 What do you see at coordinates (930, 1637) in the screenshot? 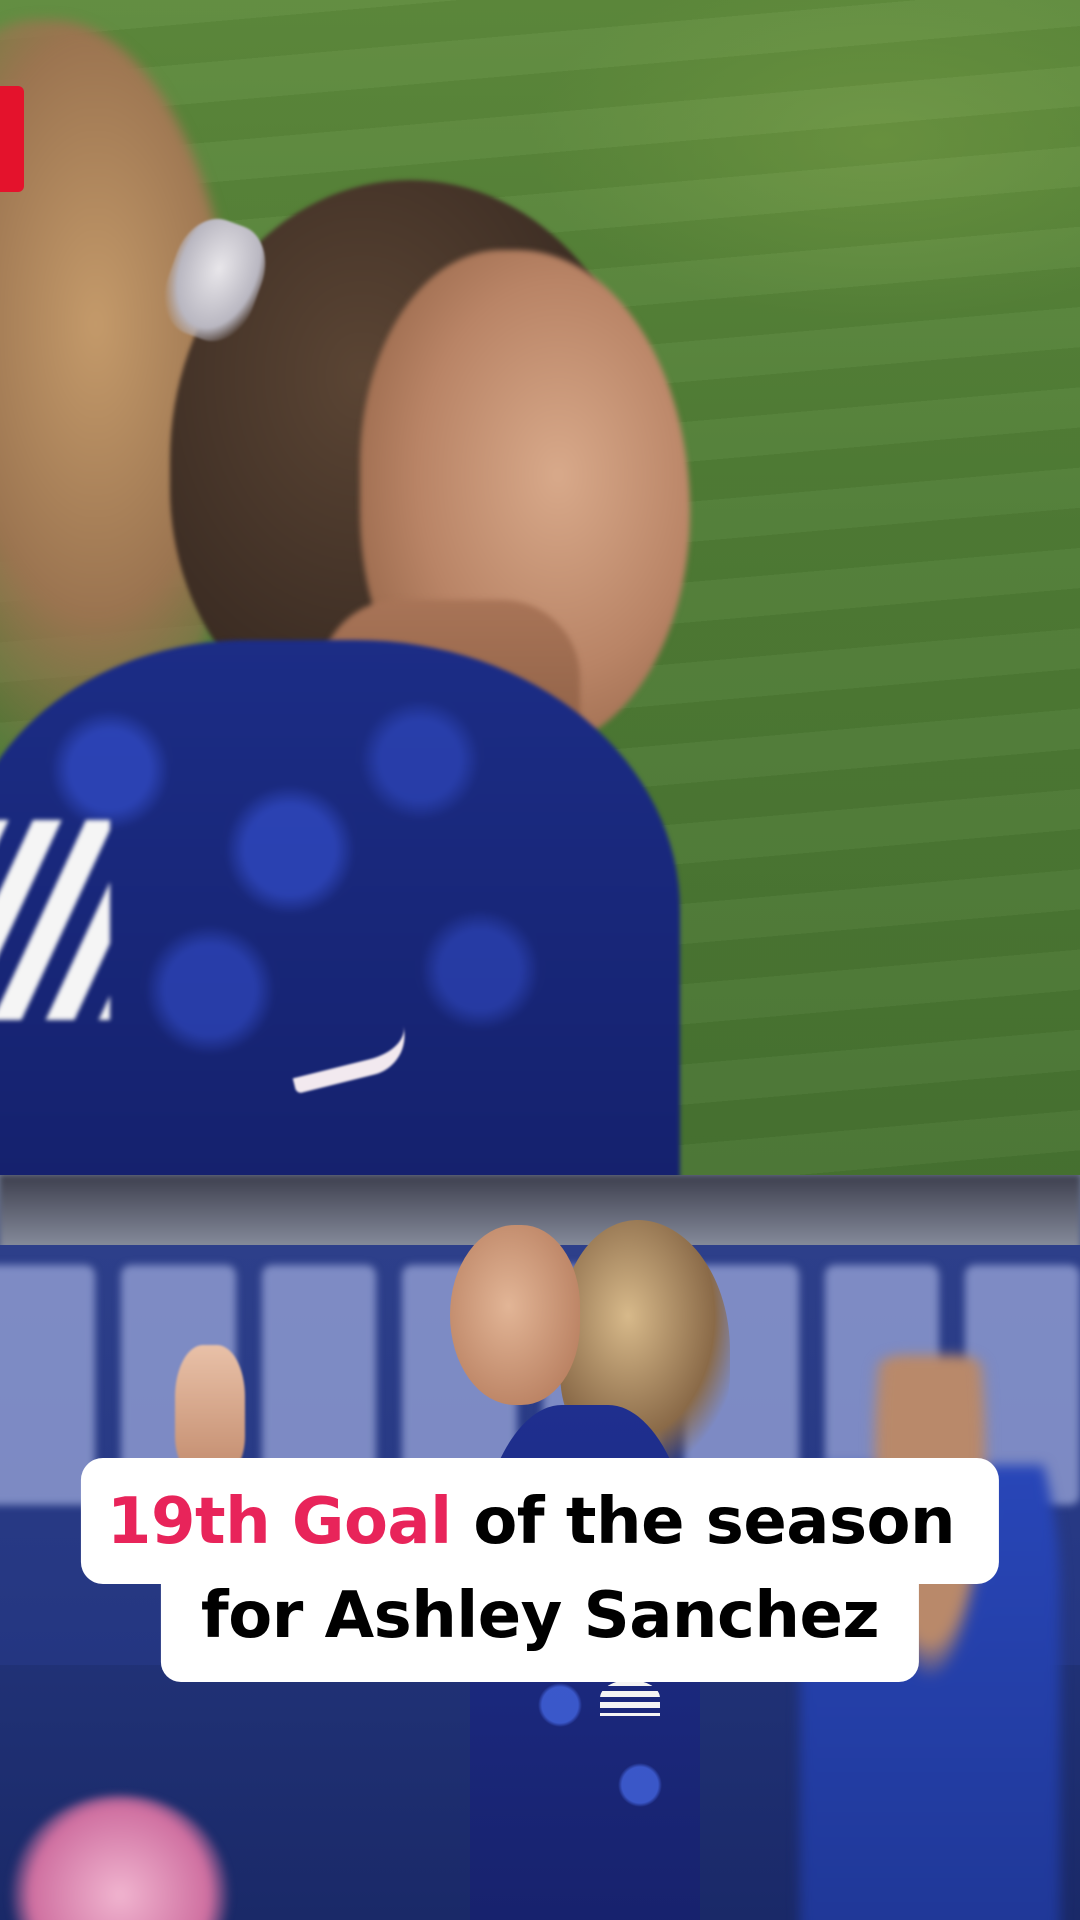
I see `background-player` at bounding box center [930, 1637].